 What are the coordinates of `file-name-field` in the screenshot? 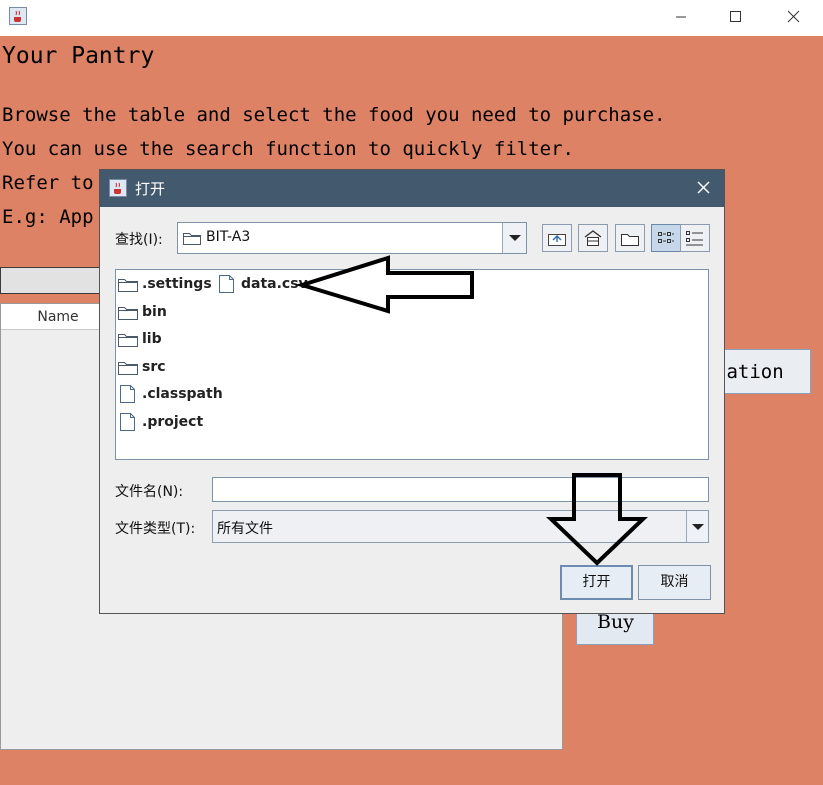 It's located at (460, 489).